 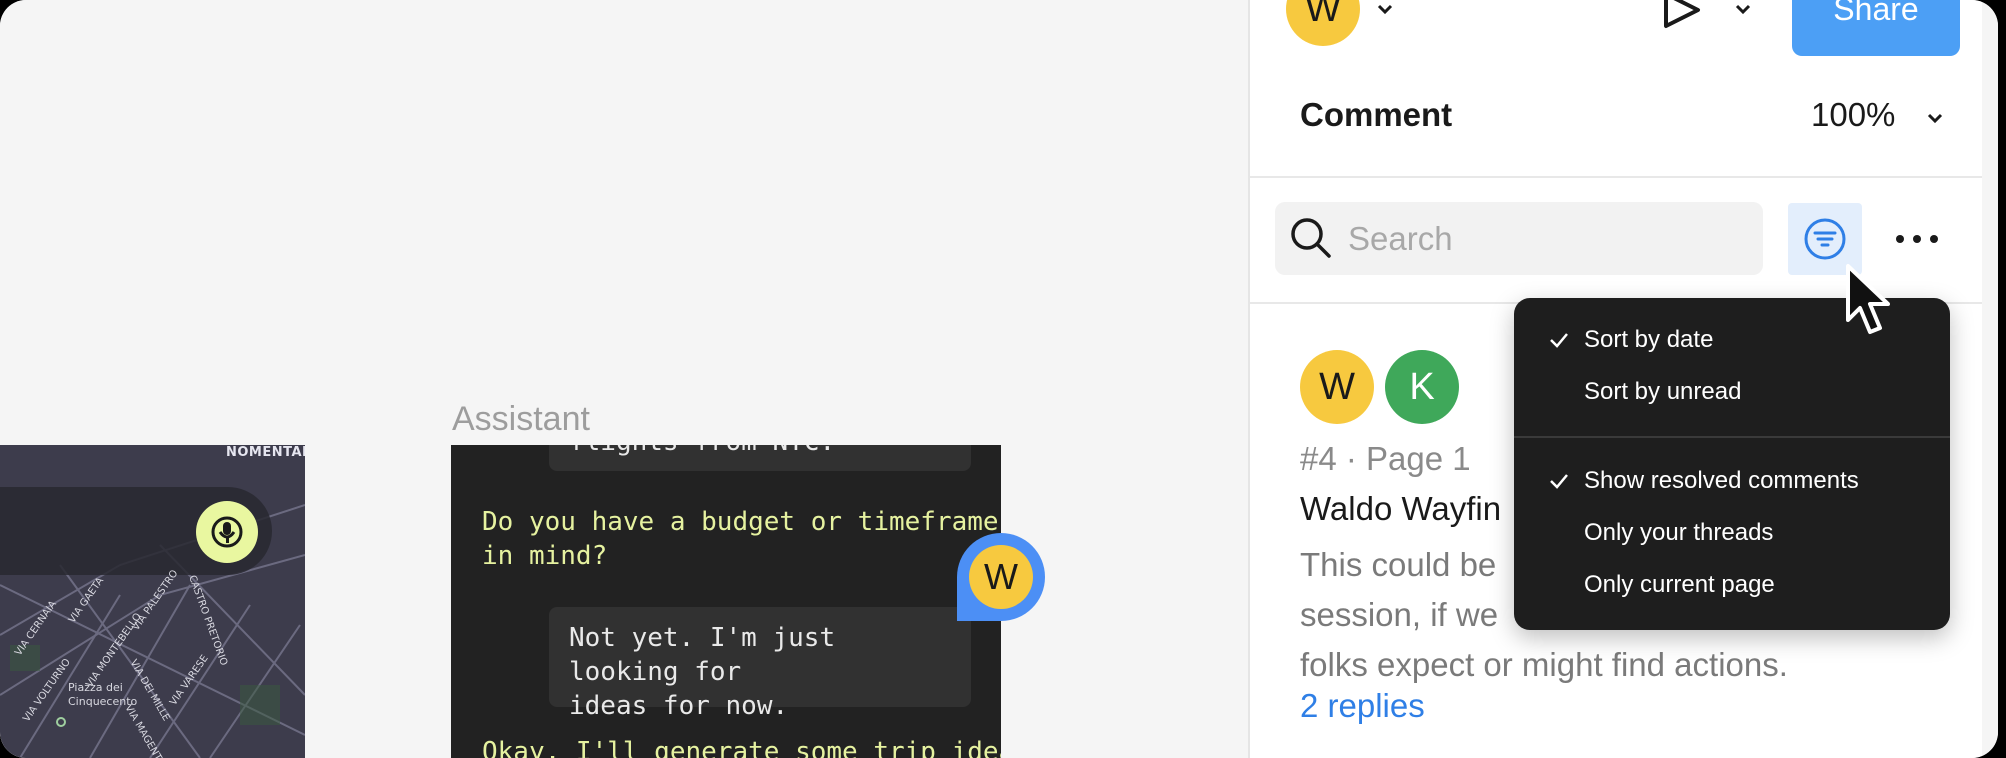 I want to click on map-place-label: Piazza dei Cinquecento, so click(x=102, y=695).